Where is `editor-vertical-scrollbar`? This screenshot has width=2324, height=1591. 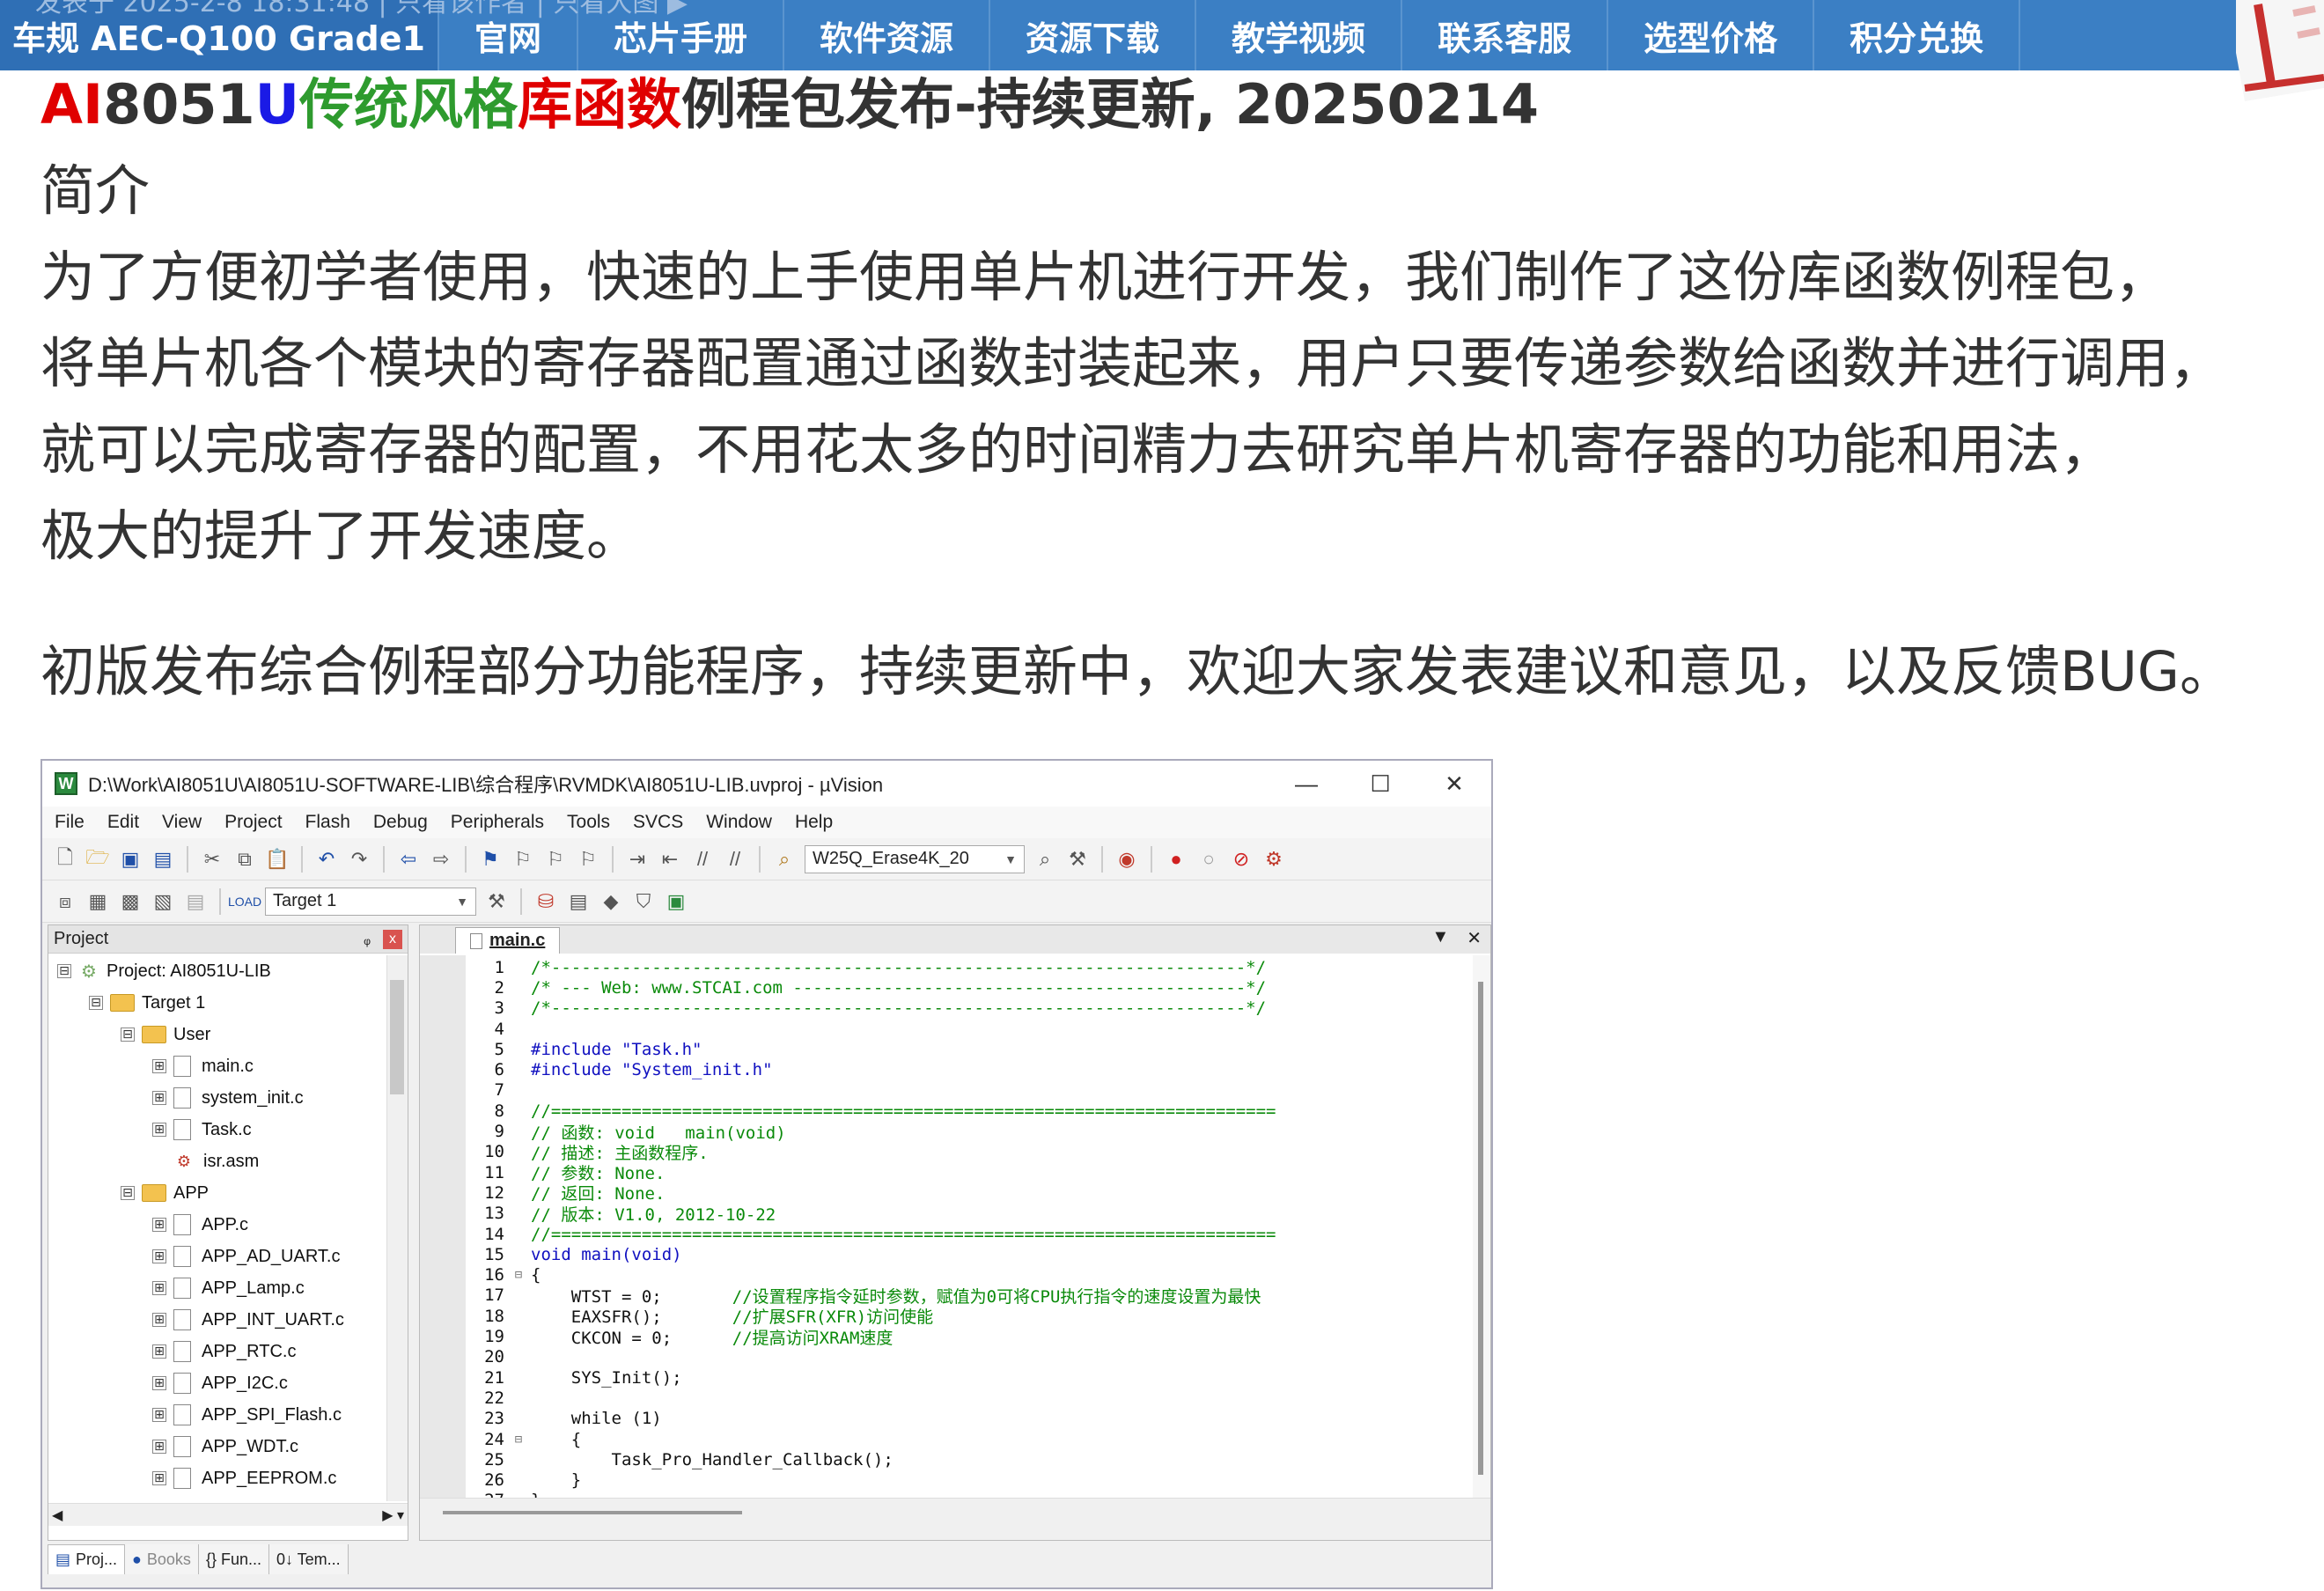 editor-vertical-scrollbar is located at coordinates (1481, 1226).